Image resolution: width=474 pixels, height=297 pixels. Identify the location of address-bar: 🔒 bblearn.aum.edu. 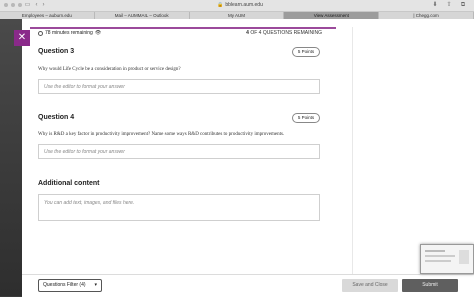
(240, 5).